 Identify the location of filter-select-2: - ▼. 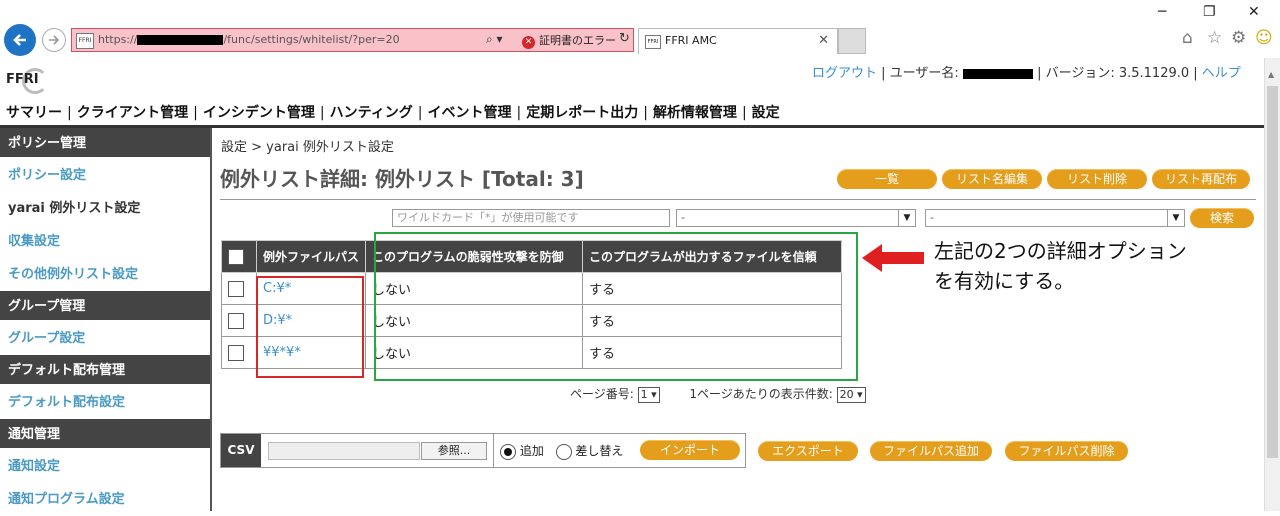
(1055, 218).